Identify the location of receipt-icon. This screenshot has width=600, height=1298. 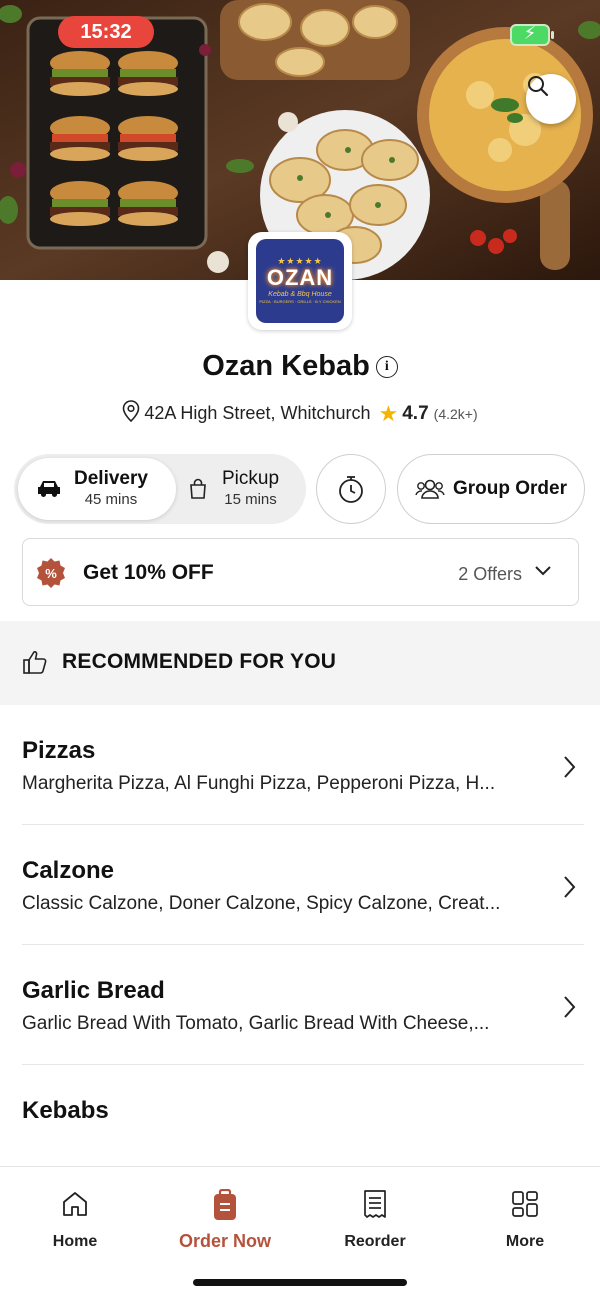
(375, 1204).